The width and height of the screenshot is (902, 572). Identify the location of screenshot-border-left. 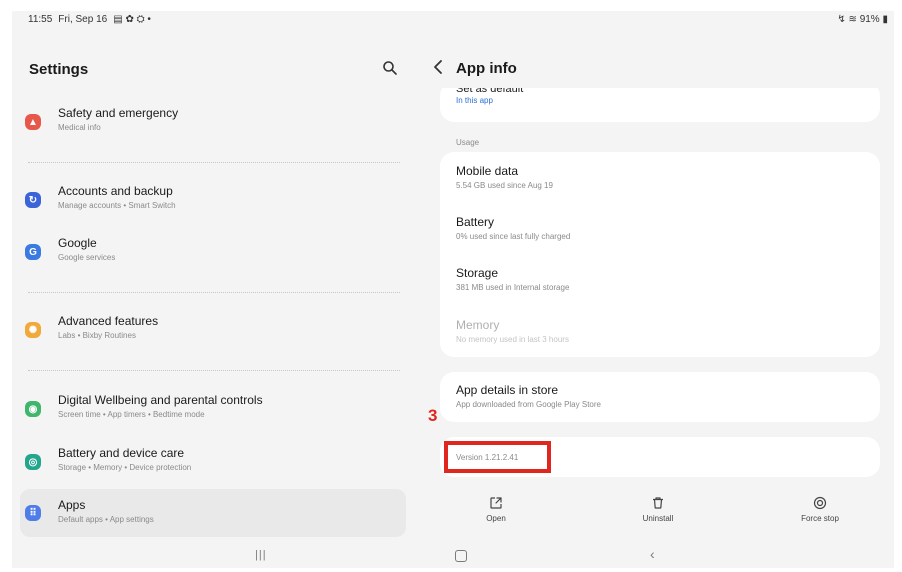
(6, 286).